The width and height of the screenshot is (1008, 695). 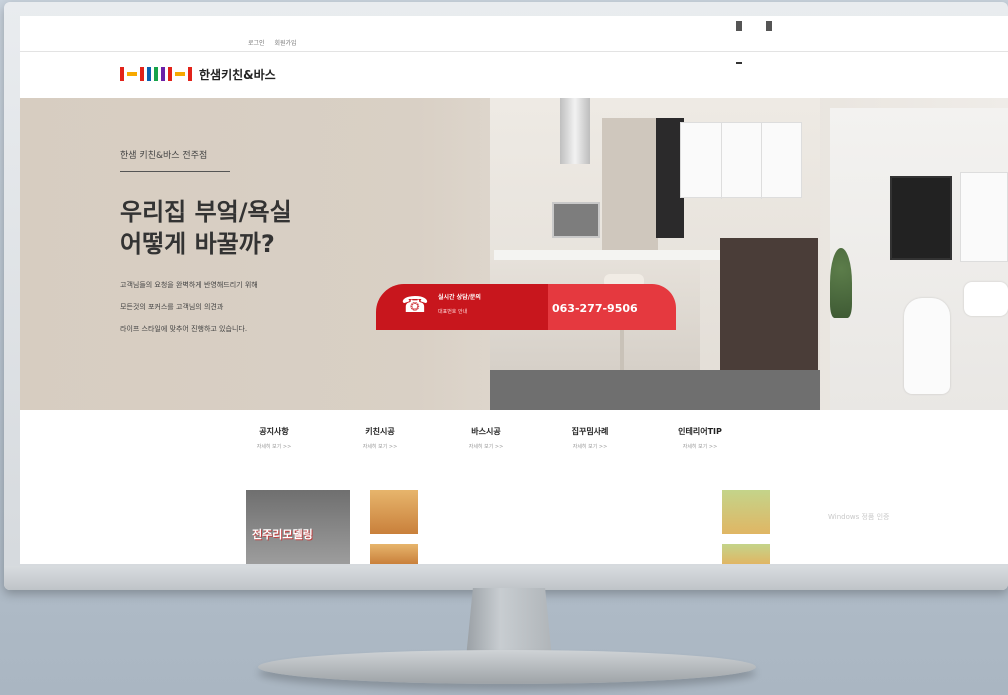 What do you see at coordinates (298, 527) in the screenshot?
I see `featured-thumbnail: 전주리모델링` at bounding box center [298, 527].